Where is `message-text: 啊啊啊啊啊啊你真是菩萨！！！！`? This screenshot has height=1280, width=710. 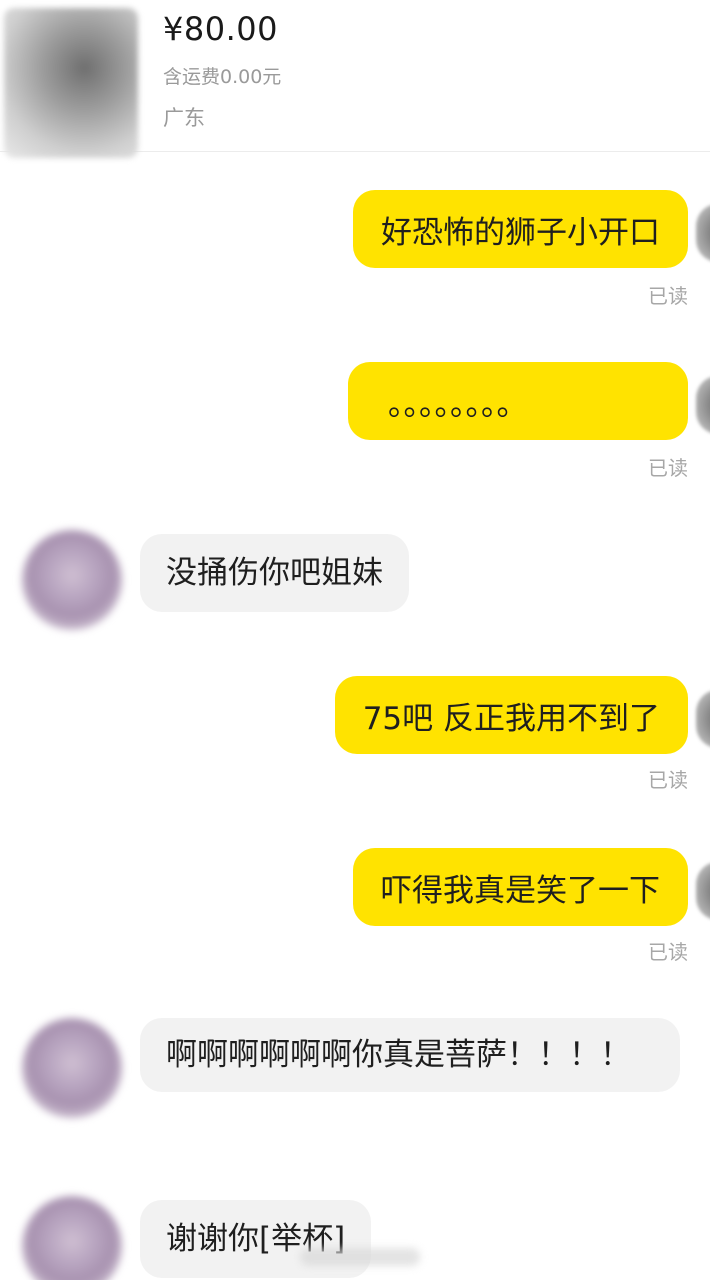 message-text: 啊啊啊啊啊啊你真是菩萨！！！！ is located at coordinates (398, 1055).